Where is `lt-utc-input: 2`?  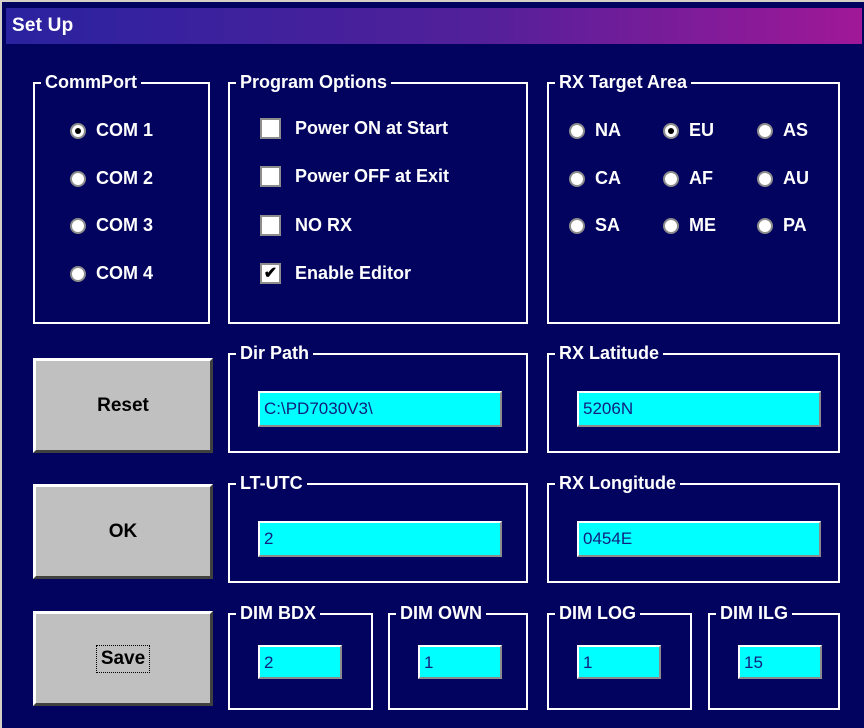 lt-utc-input: 2 is located at coordinates (380, 539).